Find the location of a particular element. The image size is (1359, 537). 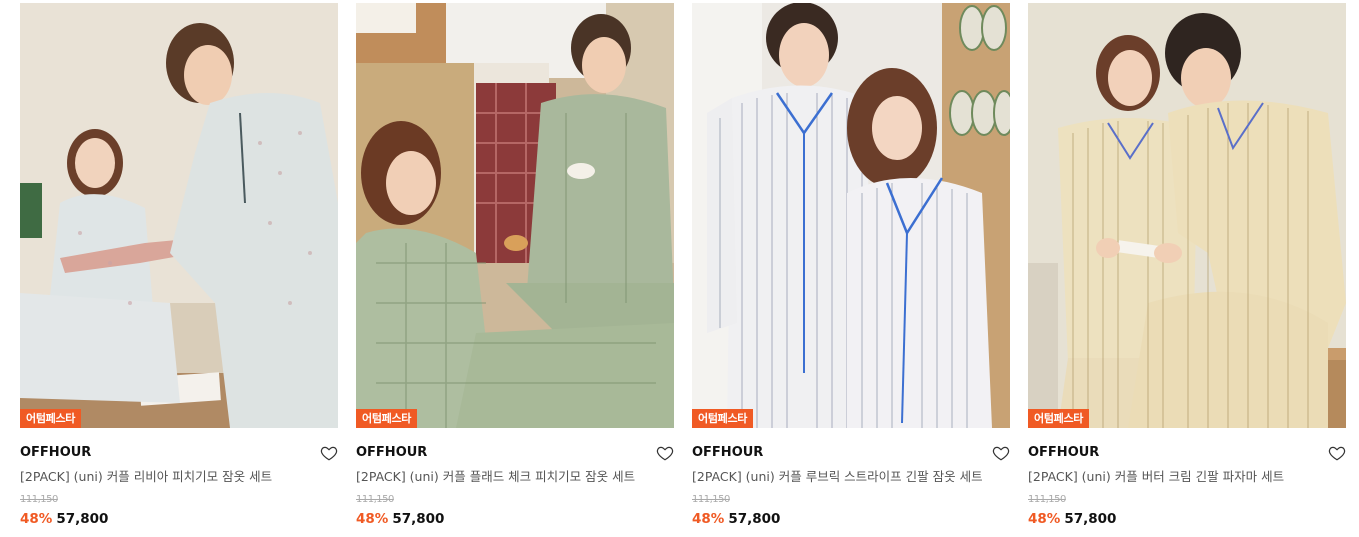

product-title: [2PACK] (uni) 커플 플래드 체크 피치기모 잠옷 세트 is located at coordinates (515, 477).